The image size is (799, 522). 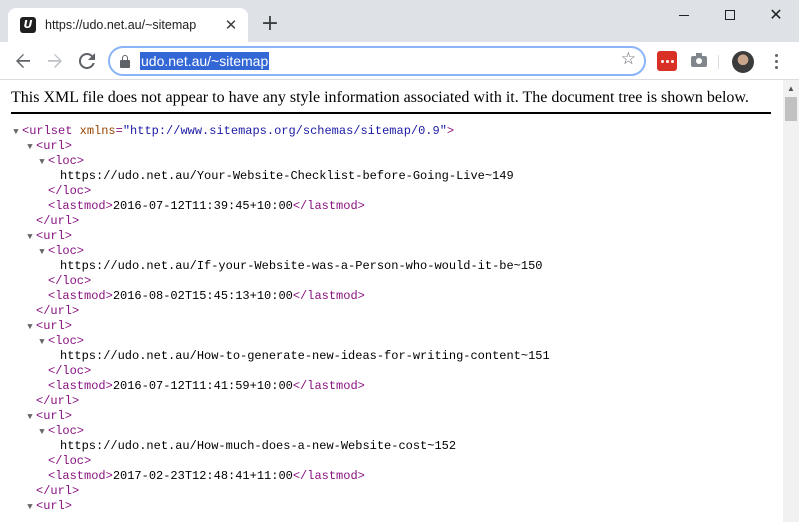 I want to click on browser-tab: U https://udo.net.au/~sitemap ✕, so click(x=128, y=25).